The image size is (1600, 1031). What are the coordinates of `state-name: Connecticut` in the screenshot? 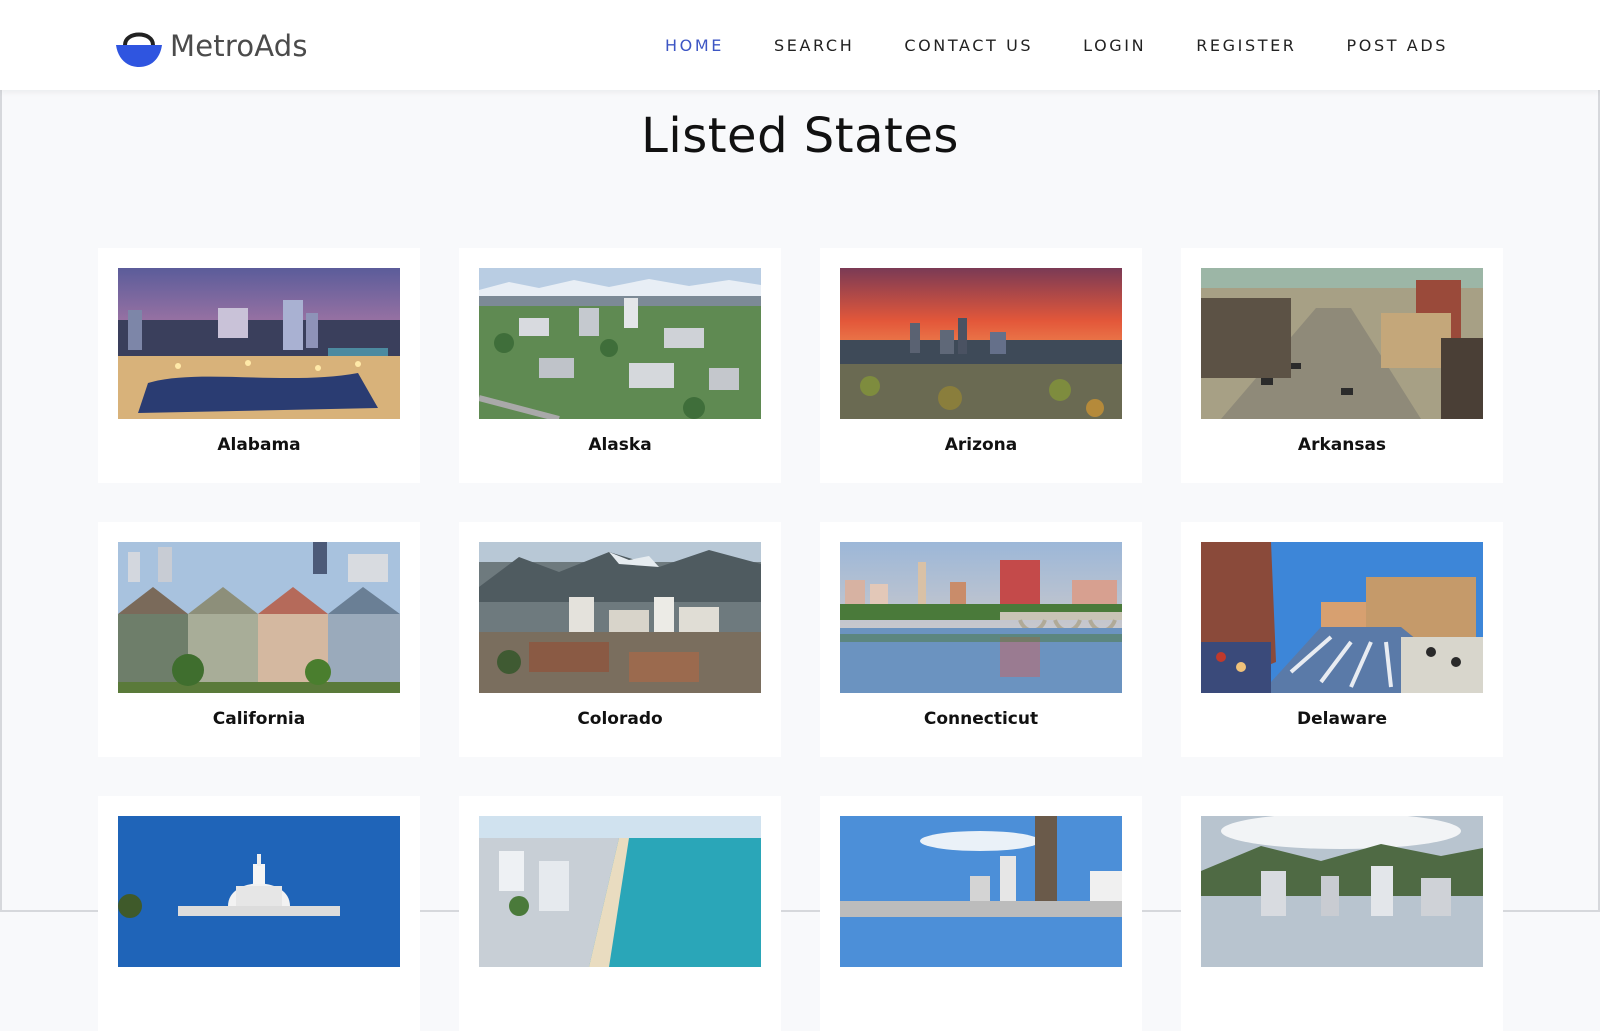 It's located at (981, 719).